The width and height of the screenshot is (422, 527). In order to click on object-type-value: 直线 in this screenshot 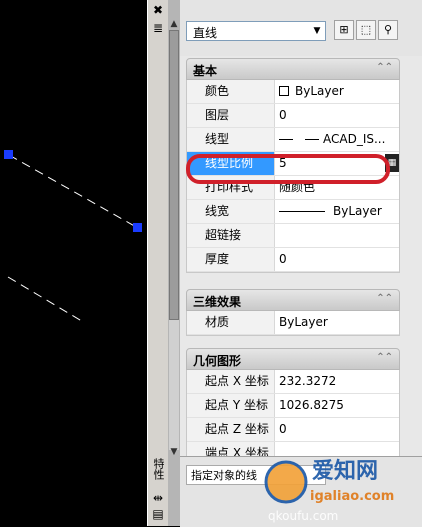, I will do `click(205, 33)`.